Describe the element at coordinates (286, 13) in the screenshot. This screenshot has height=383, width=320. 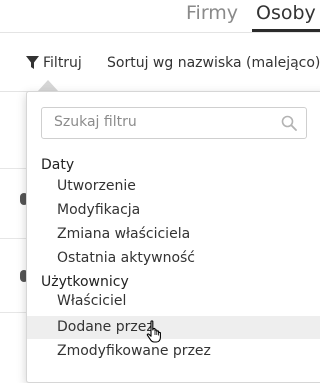
I see `tab-osoby: Osoby` at that location.